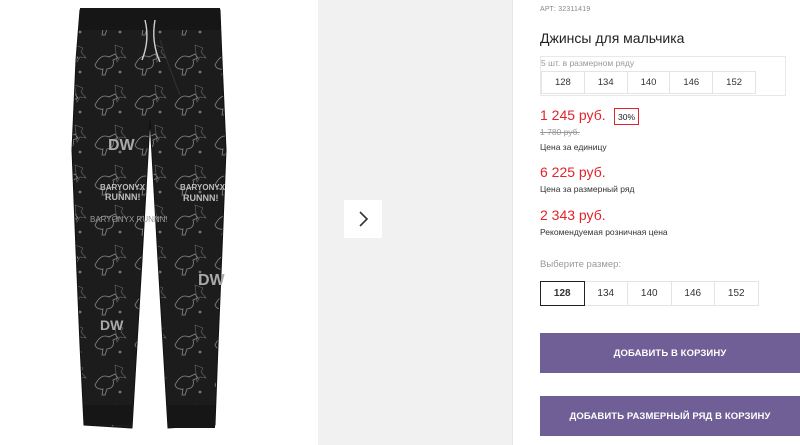 Image resolution: width=800 pixels, height=445 pixels. I want to click on size-option-134: 134, so click(605, 293).